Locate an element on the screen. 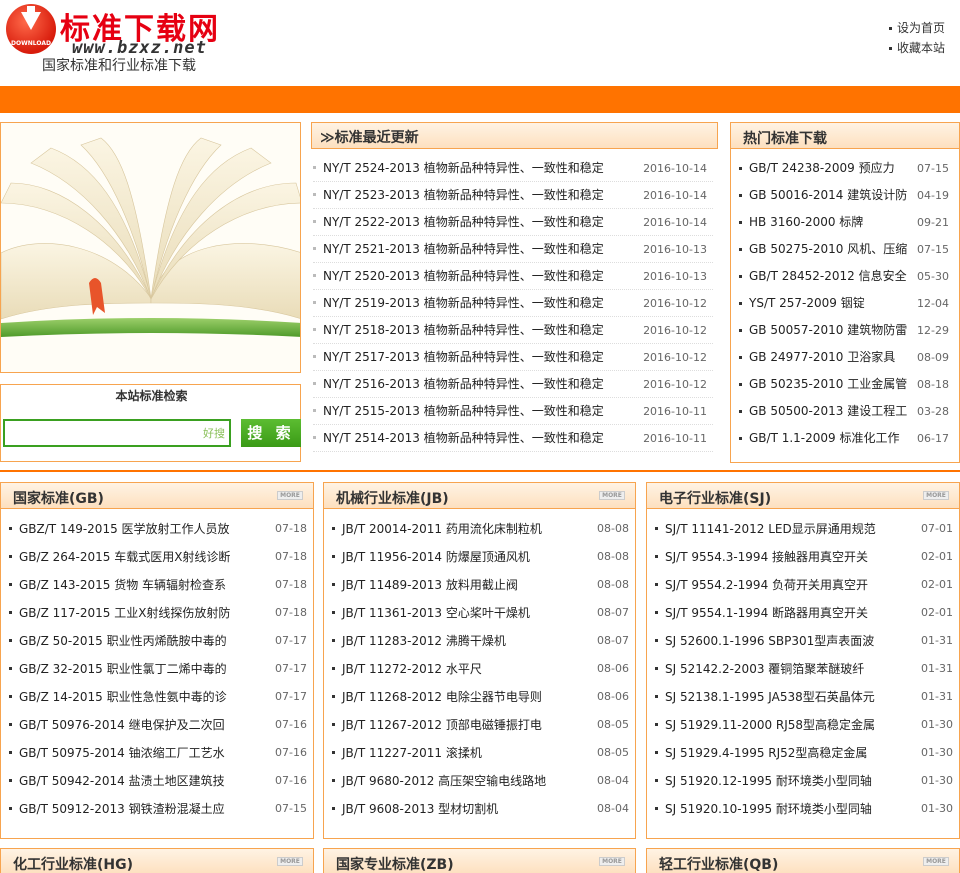  list-item: GB 50016-2014 建筑设计防 04-19 is located at coordinates (846, 195).